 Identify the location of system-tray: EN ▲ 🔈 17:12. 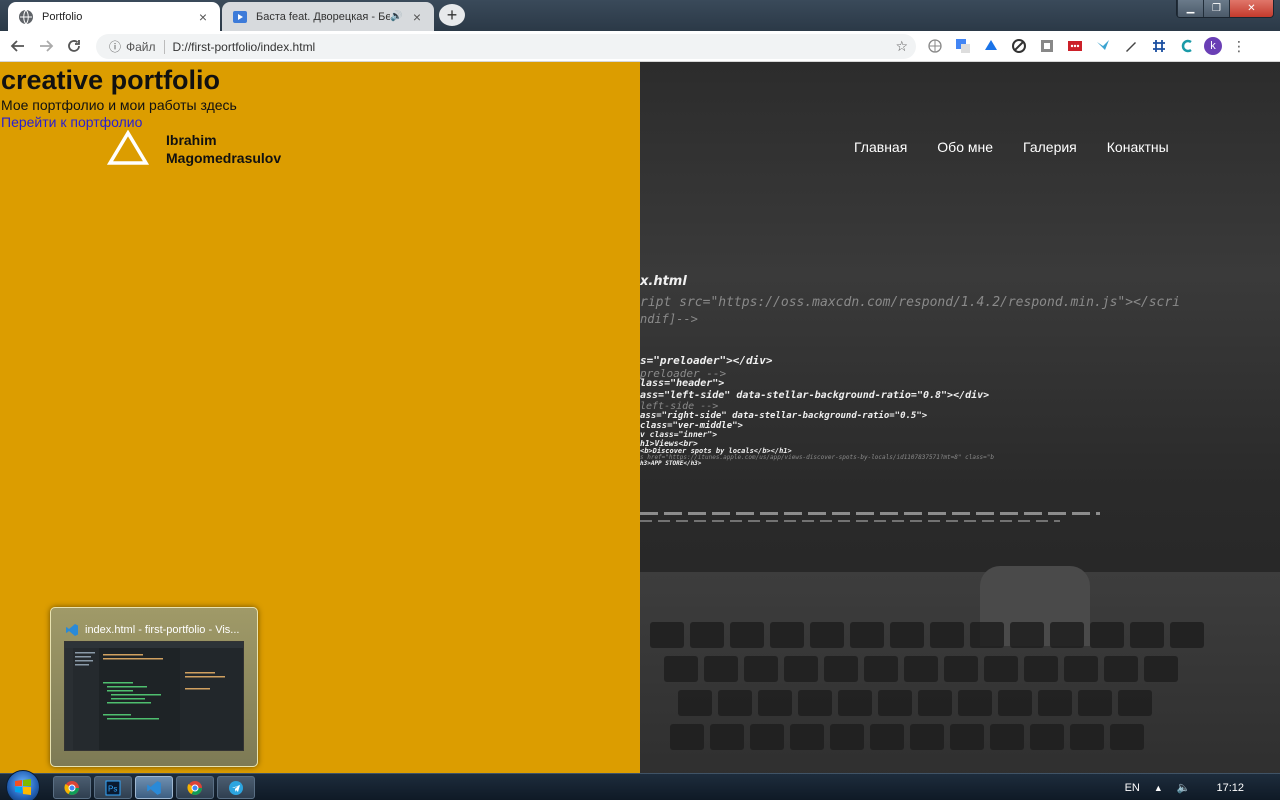
(1202, 787).